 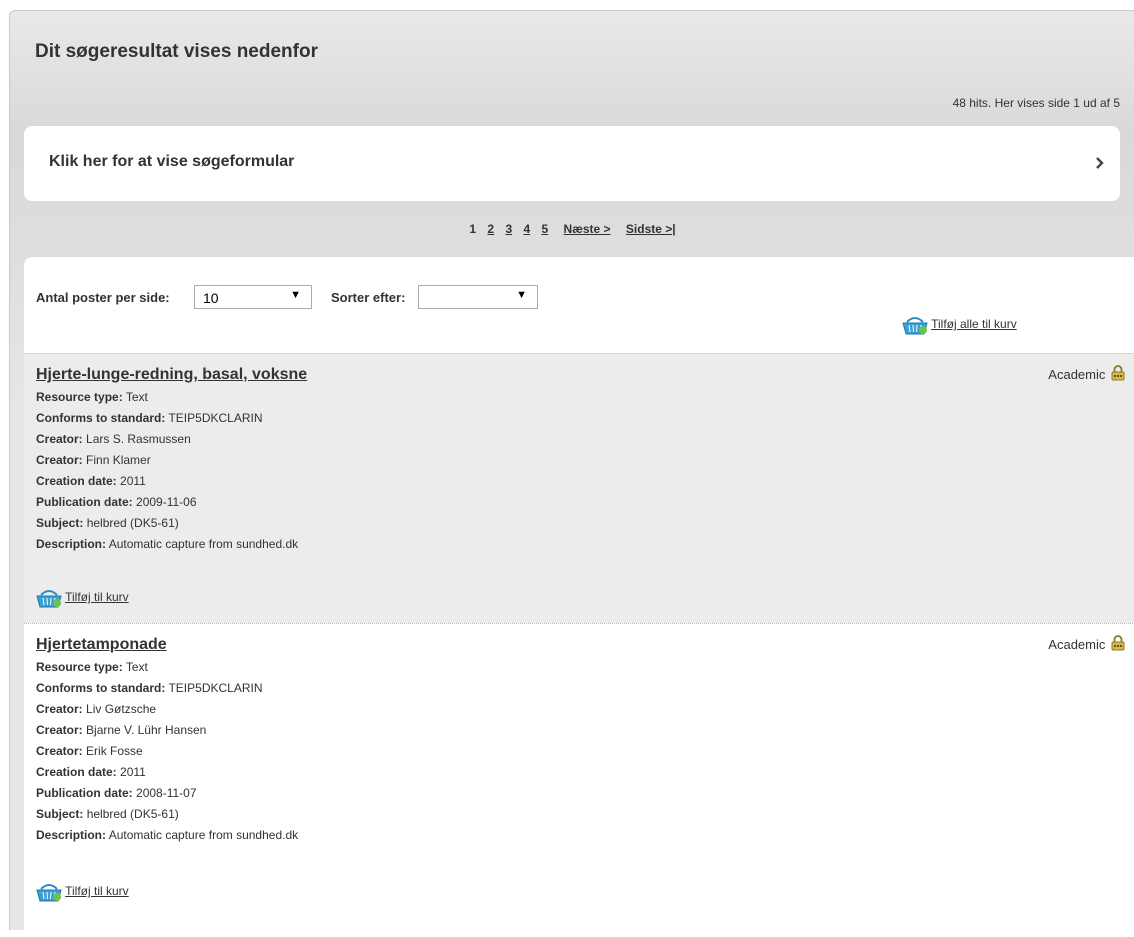 I want to click on page-link-5: 5, so click(x=545, y=229).